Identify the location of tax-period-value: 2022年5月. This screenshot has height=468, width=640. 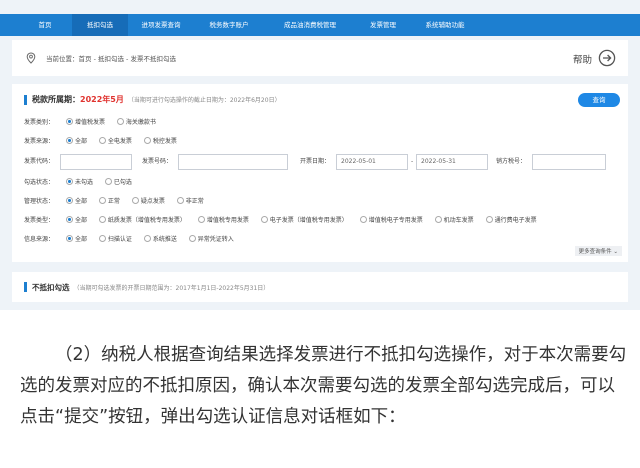
(102, 99).